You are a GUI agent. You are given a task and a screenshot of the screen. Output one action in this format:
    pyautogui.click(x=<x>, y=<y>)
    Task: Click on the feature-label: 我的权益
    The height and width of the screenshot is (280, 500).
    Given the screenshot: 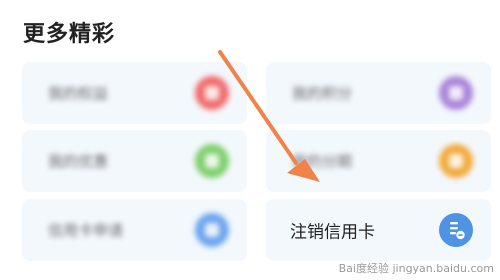 What is the action you would take?
    pyautogui.click(x=78, y=93)
    